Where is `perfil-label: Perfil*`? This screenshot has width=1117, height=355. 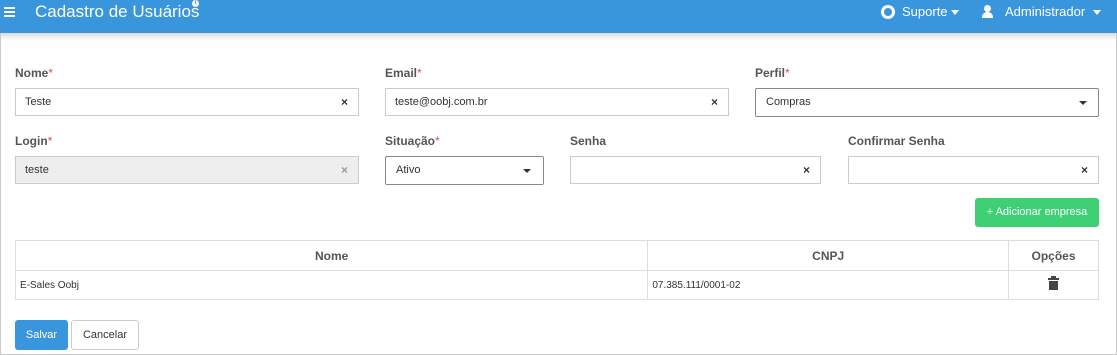 perfil-label: Perfil* is located at coordinates (772, 73).